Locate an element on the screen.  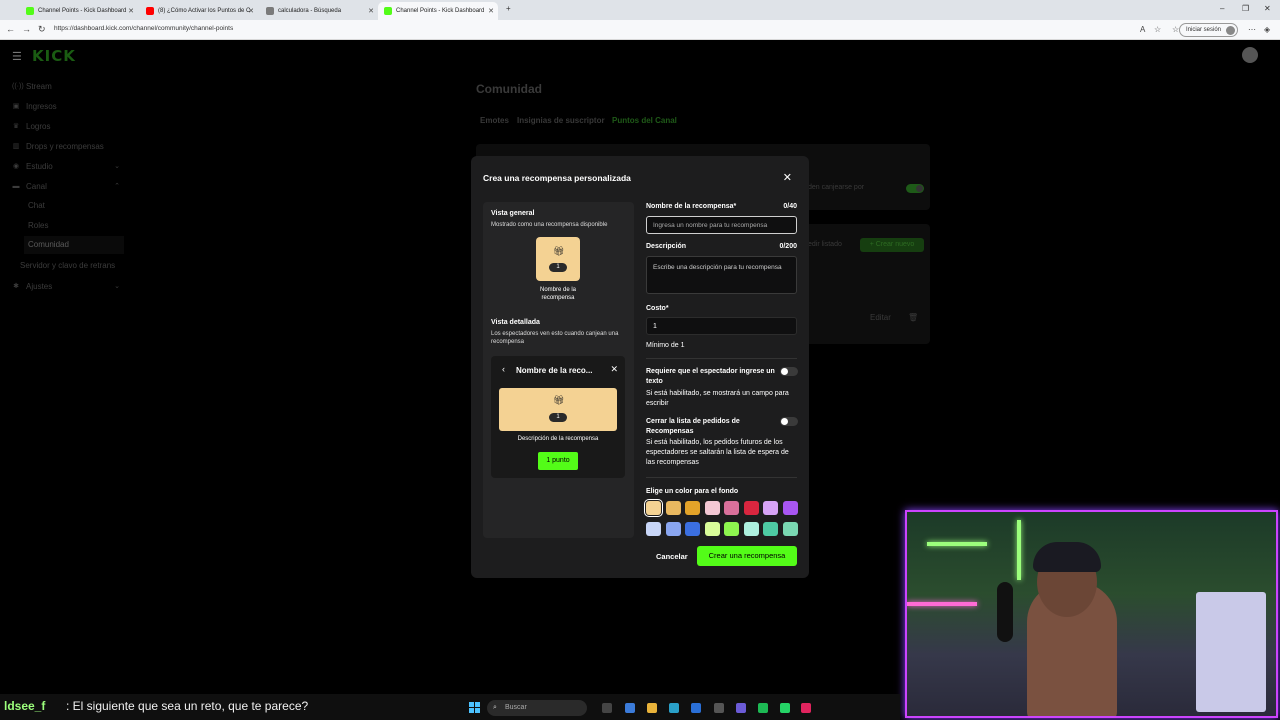
task-view-icon is located at coordinates (607, 708).